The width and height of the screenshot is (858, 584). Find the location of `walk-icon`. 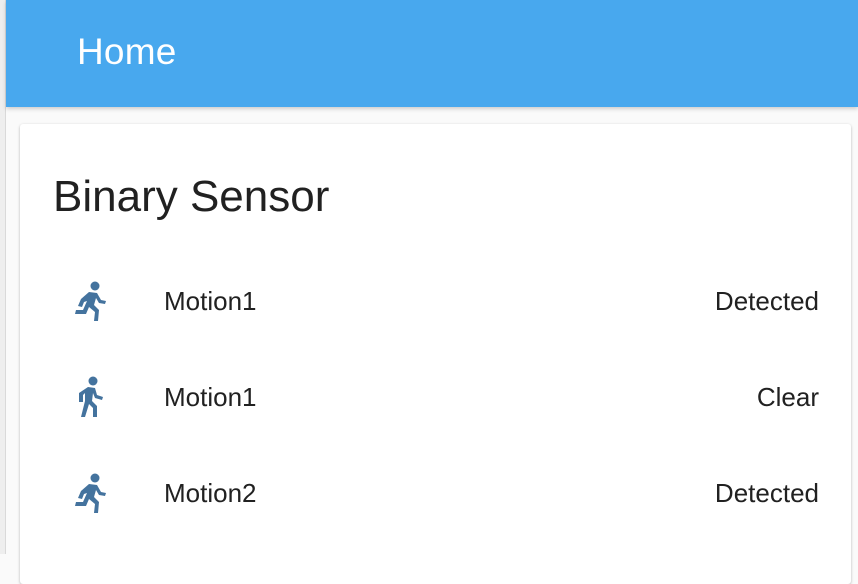

walk-icon is located at coordinates (90, 397).